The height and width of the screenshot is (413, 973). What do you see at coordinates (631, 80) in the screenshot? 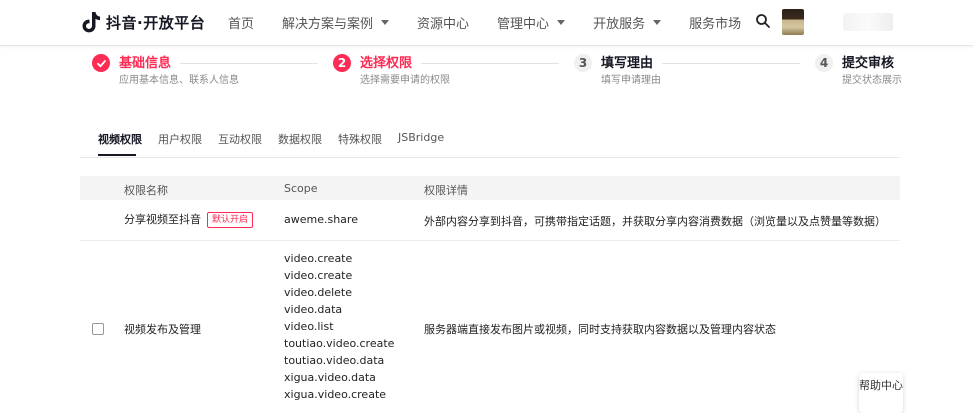
I see `step-desc: 填写申请理由` at bounding box center [631, 80].